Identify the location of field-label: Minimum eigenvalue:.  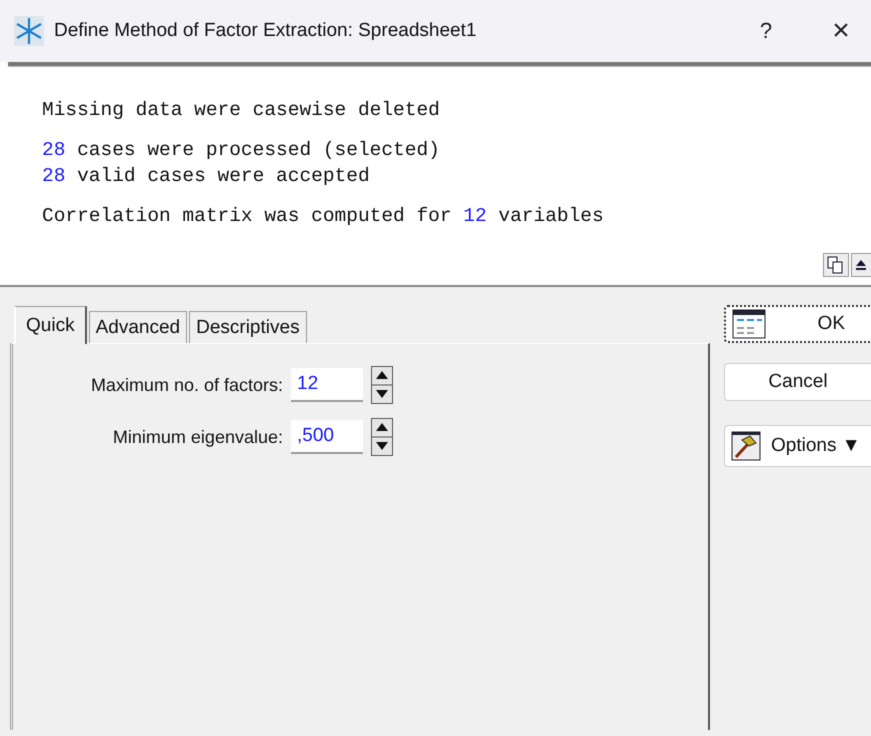
(197, 437).